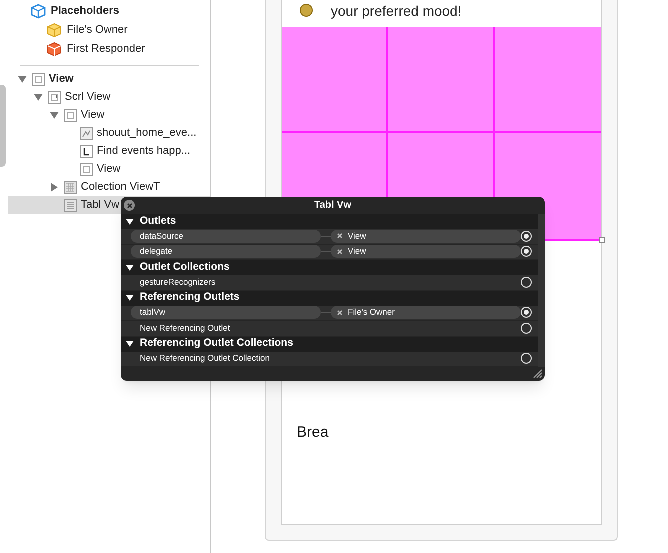  I want to click on tree-item-label: Tabl Vw, so click(100, 205).